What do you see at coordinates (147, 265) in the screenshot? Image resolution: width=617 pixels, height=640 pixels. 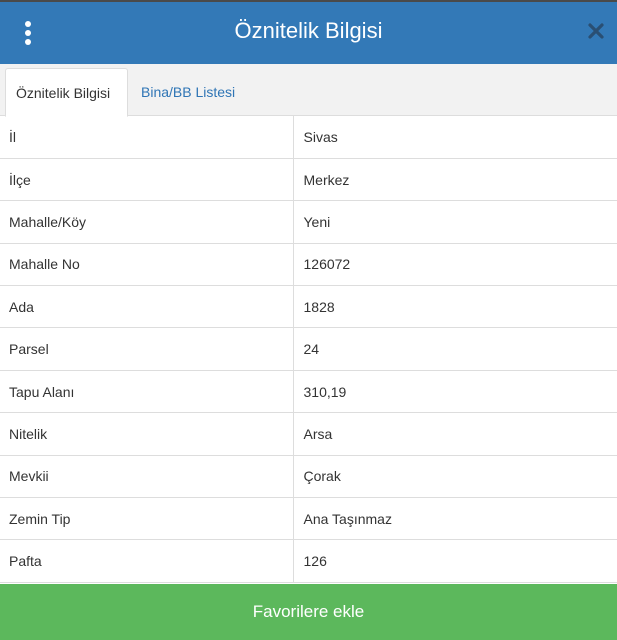 I see `attribute-key: Mahalle No` at bounding box center [147, 265].